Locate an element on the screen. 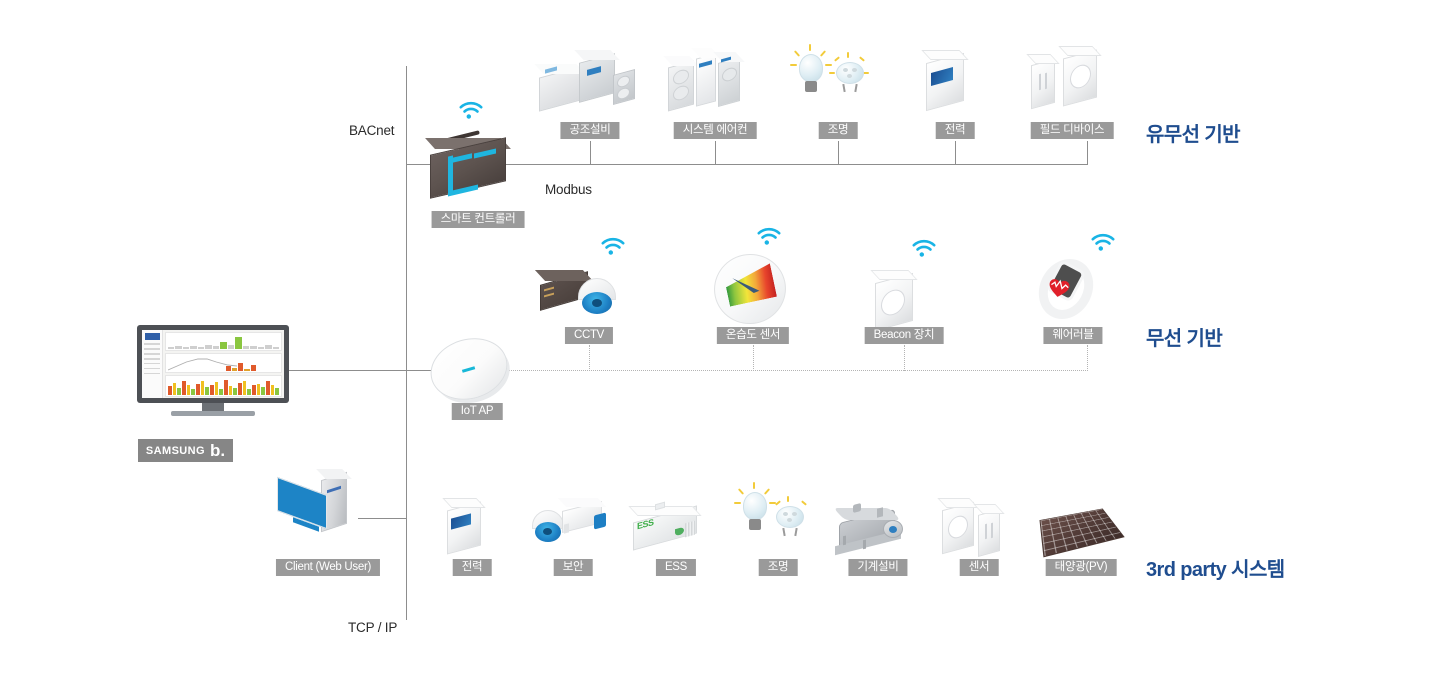 Image resolution: width=1440 pixels, height=680 pixels. client-pc-icon is located at coordinates (328, 514).